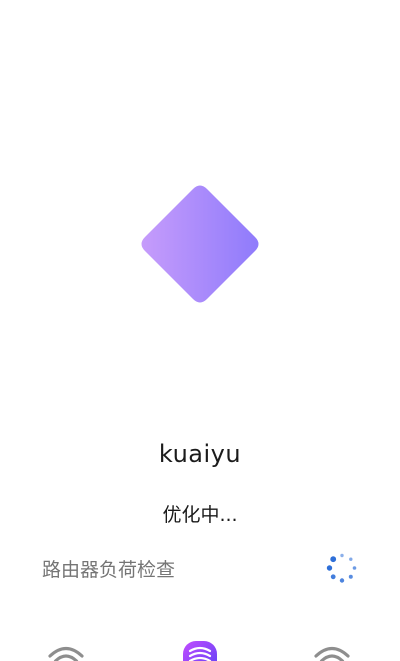 This screenshot has height=661, width=400. I want to click on app-logo-icon, so click(200, 244).